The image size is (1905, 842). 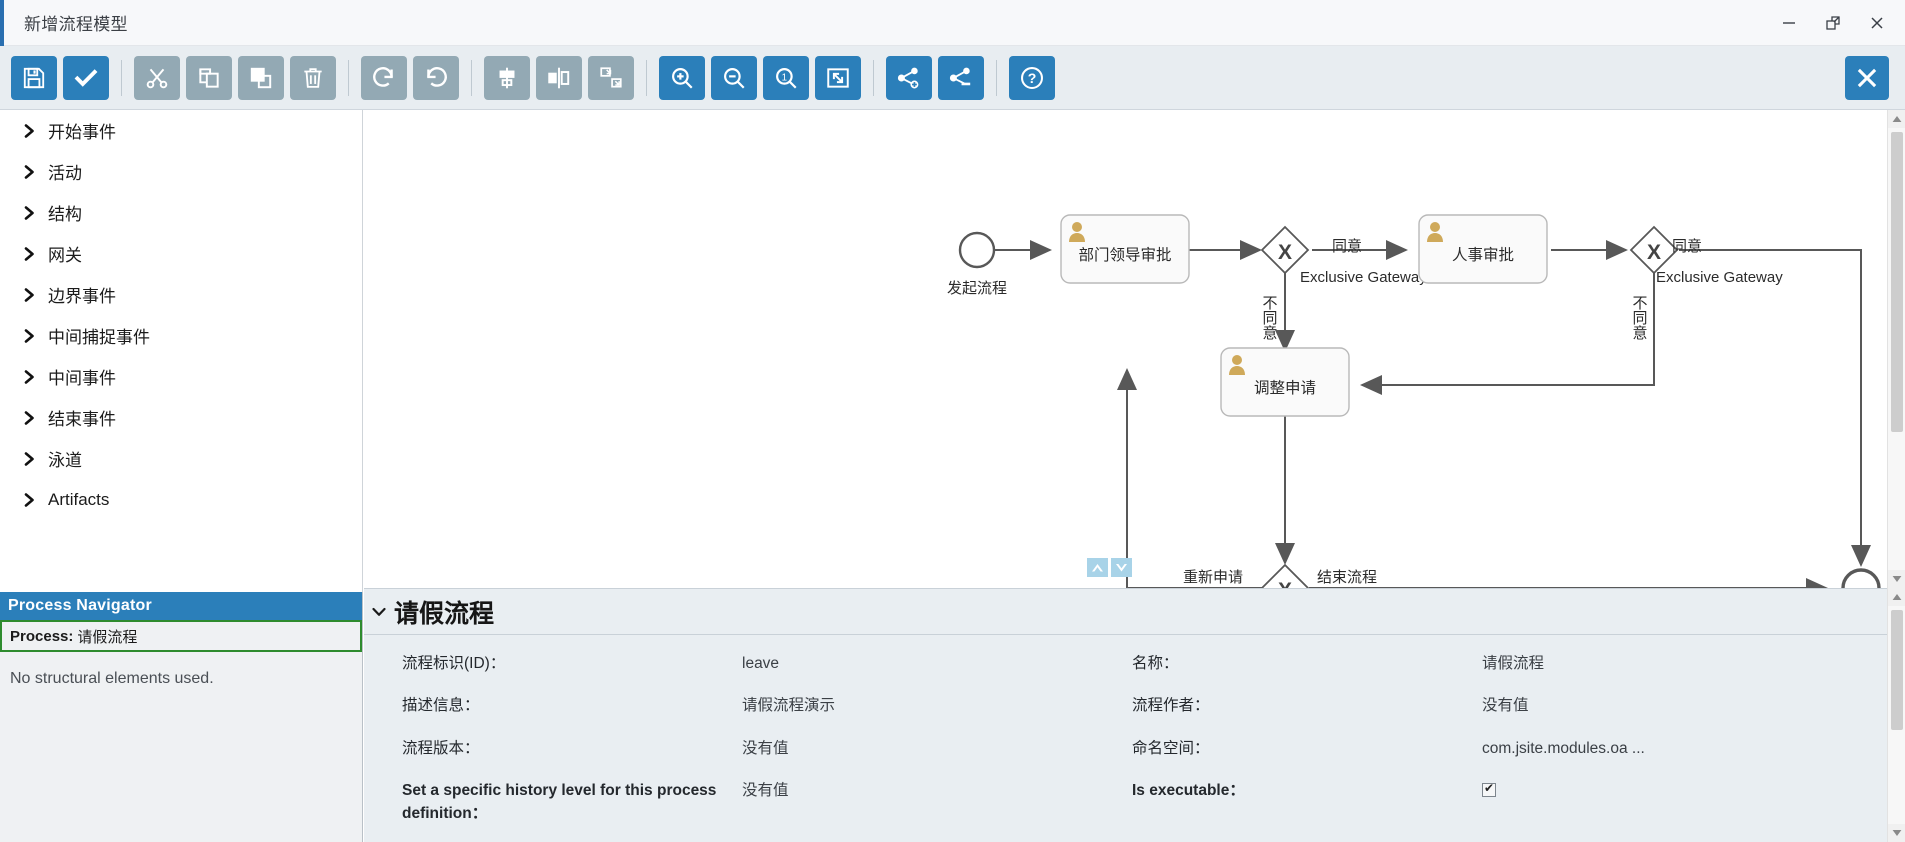 I want to click on process-navigator-selected-item: Process: 请假流程, so click(x=181, y=636).